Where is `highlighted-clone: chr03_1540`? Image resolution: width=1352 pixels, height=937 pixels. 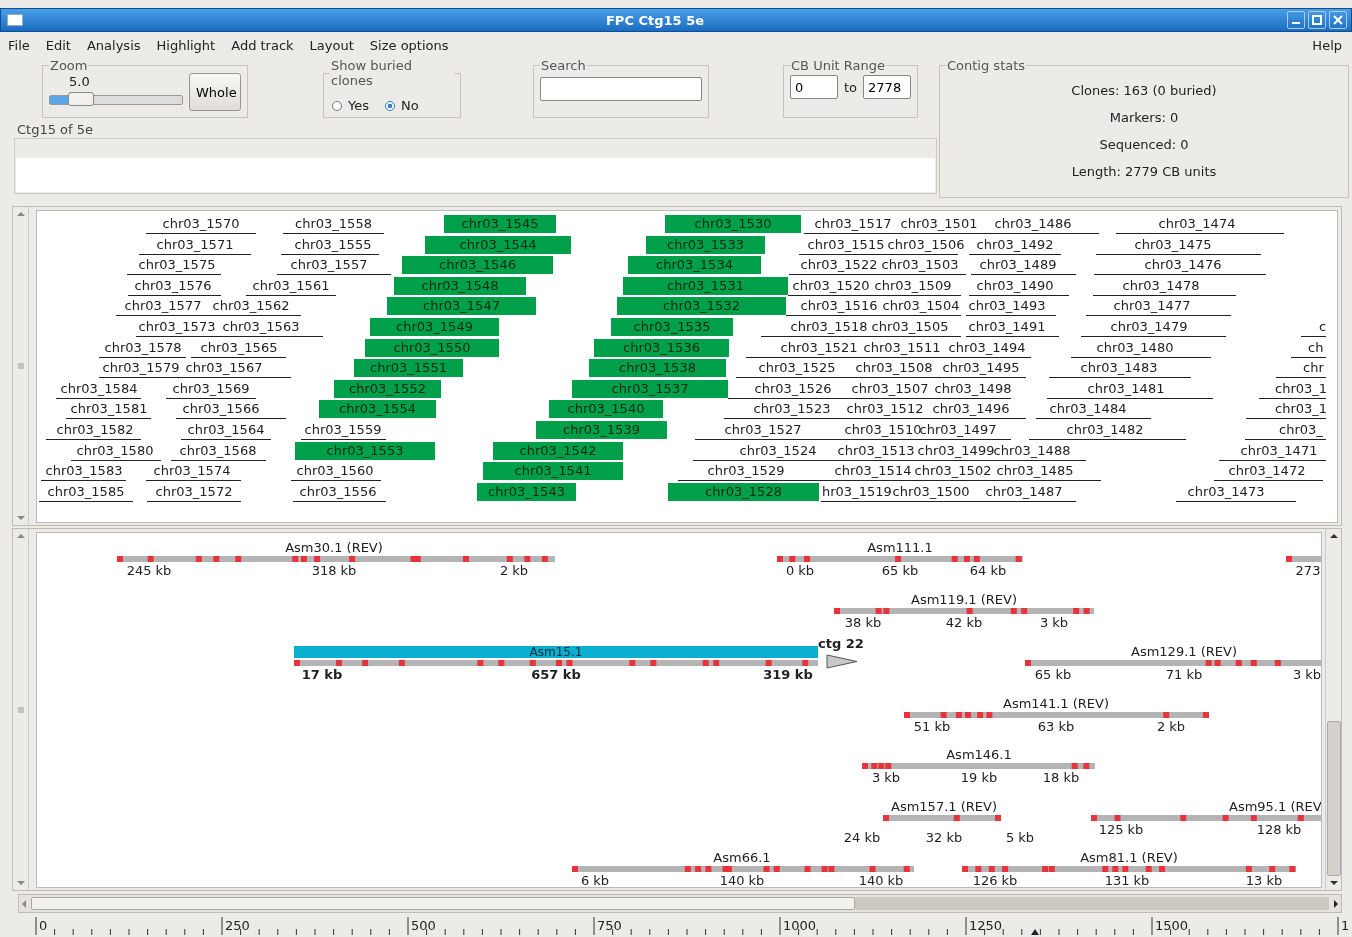 highlighted-clone: chr03_1540 is located at coordinates (606, 409).